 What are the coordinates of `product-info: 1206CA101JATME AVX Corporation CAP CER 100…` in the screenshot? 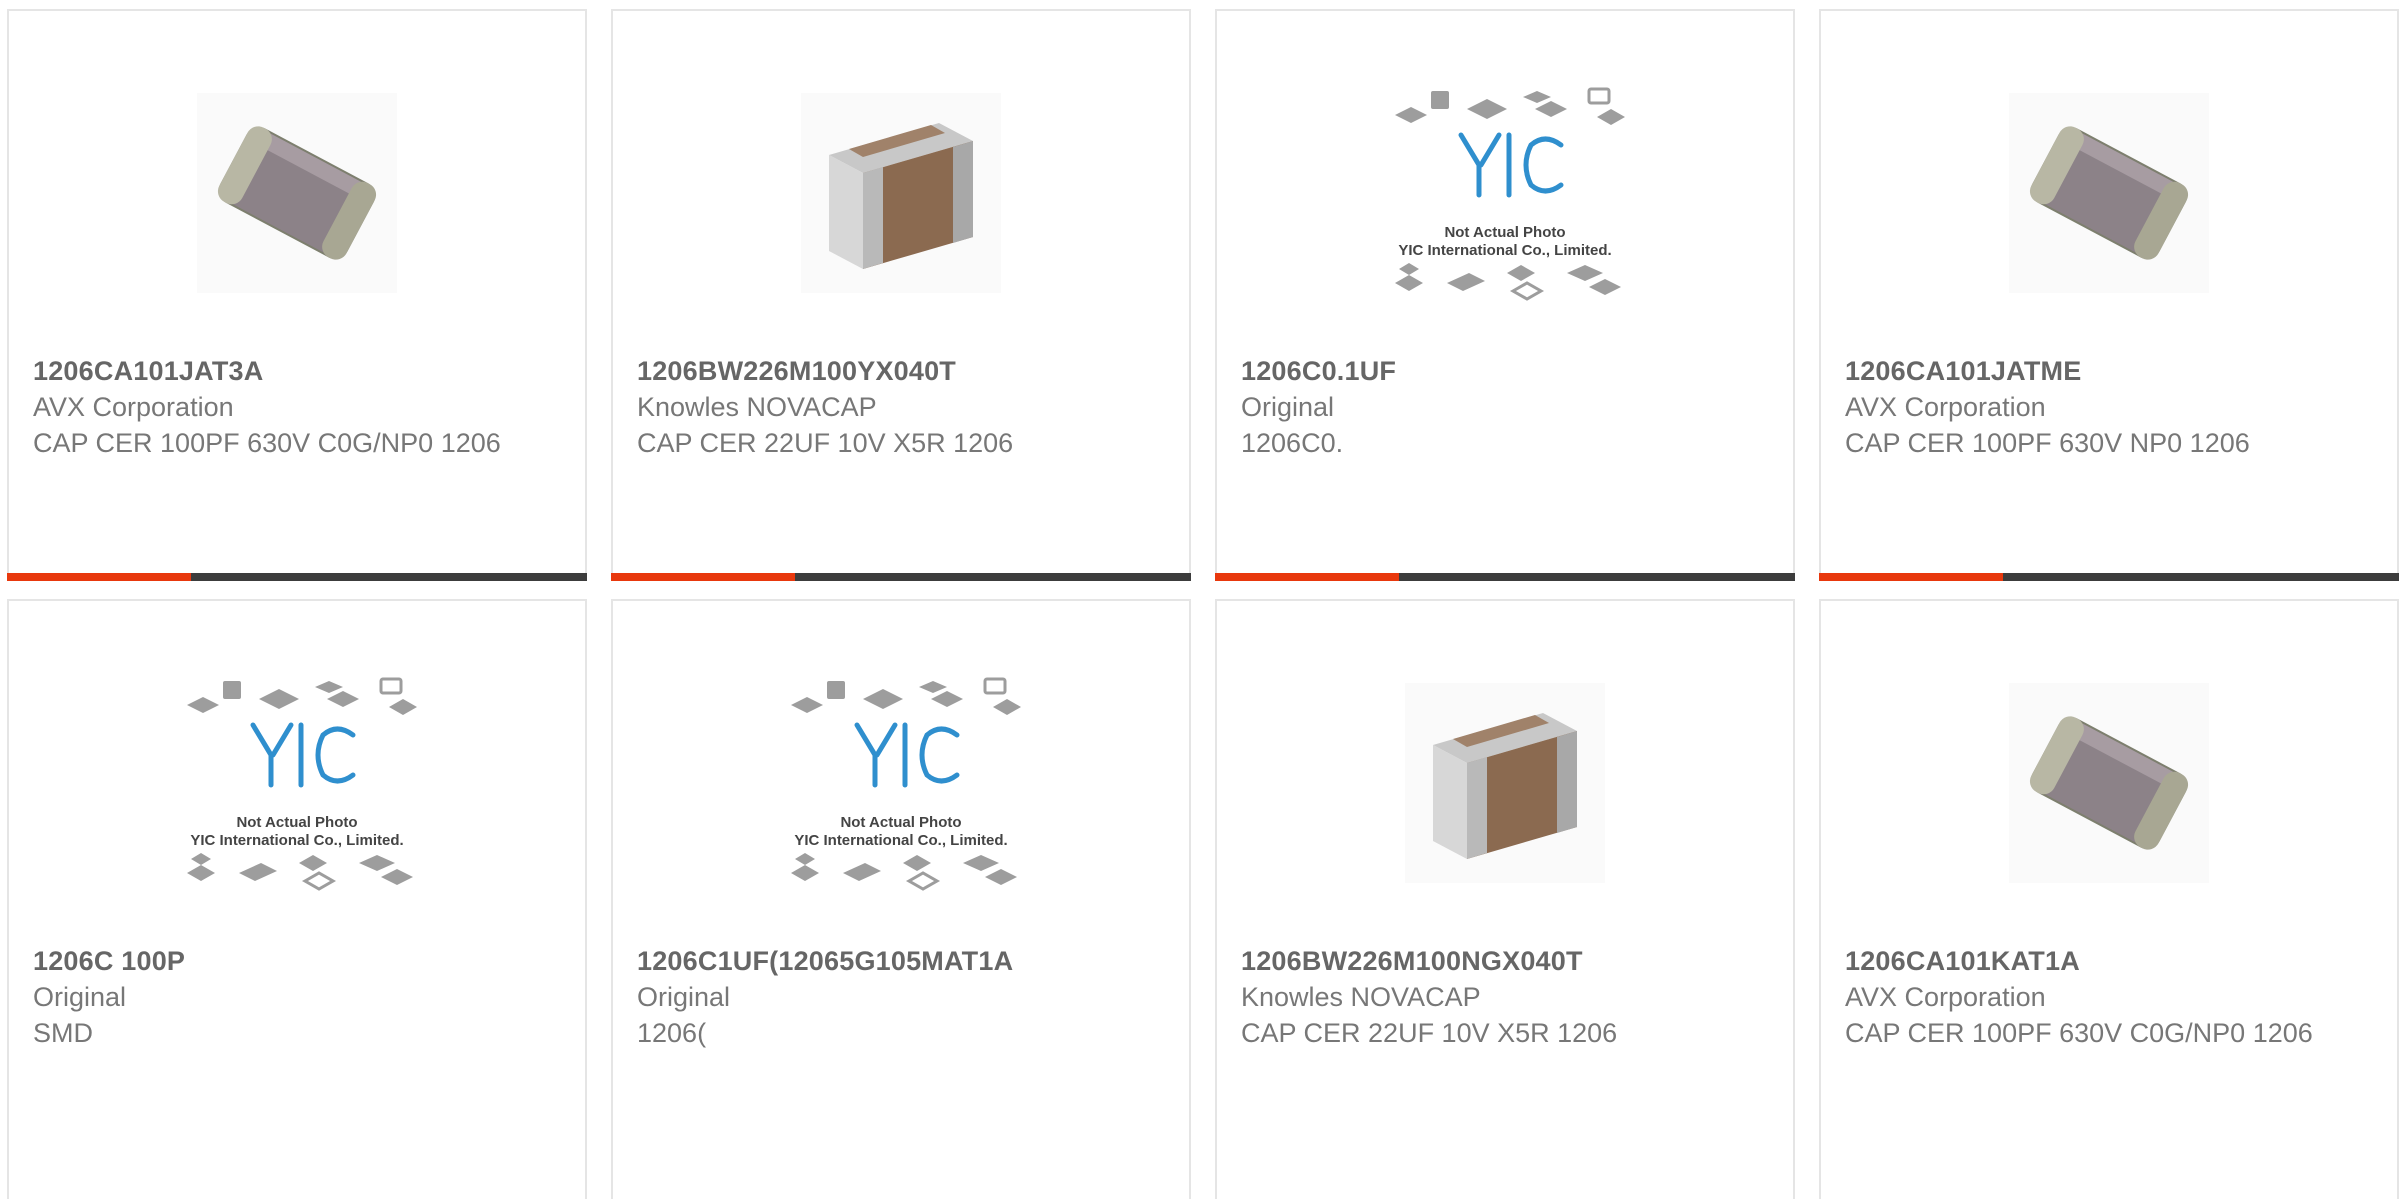 It's located at (2109, 407).